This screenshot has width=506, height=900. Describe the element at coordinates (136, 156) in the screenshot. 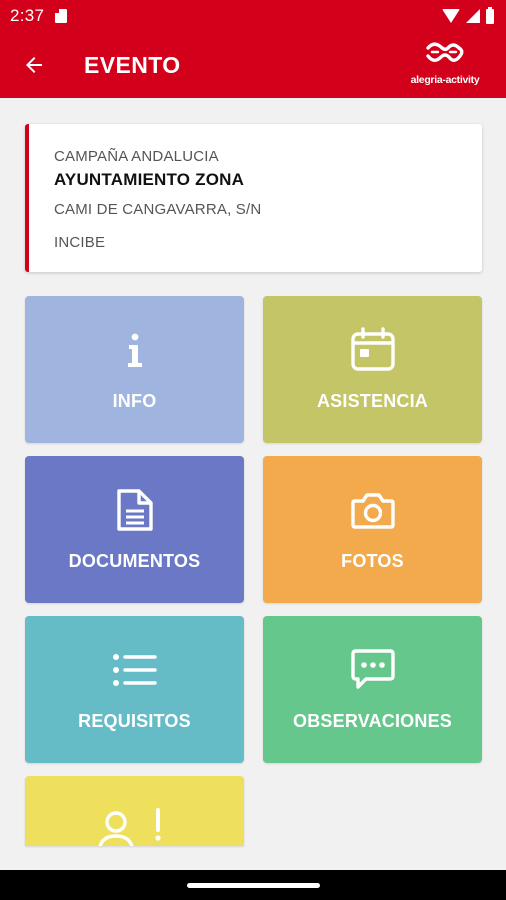

I see `event-campaign: CAMPAÑA ANDALUCIA` at that location.